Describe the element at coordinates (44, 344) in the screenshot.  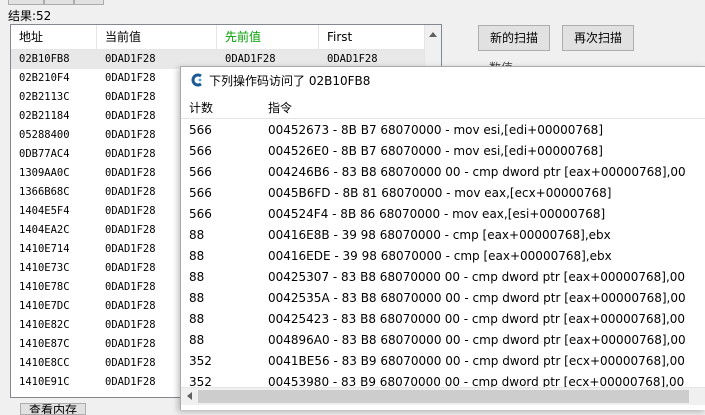
I see `cell-address: 1410E87C` at that location.